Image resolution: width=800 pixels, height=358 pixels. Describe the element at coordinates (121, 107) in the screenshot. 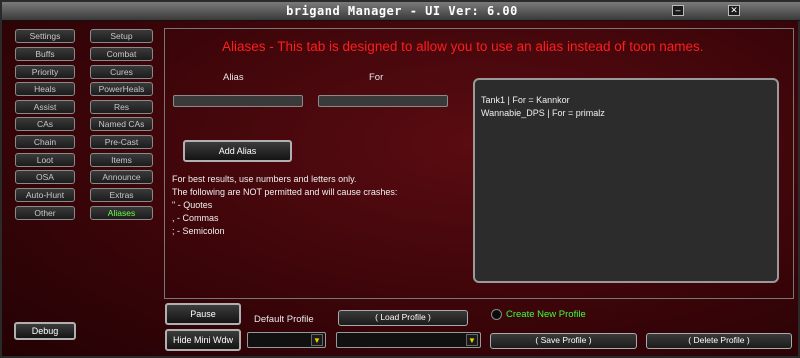

I see `tab-res: Res` at that location.